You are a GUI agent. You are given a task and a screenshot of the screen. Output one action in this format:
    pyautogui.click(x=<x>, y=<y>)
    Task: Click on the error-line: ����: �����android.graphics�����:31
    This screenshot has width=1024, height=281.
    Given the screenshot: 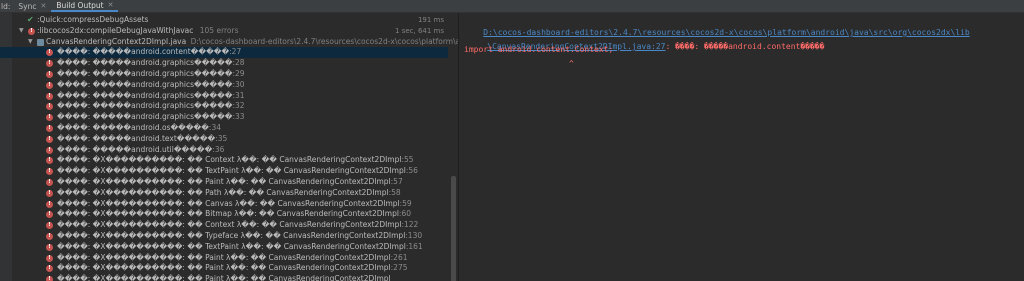 What is the action you would take?
    pyautogui.click(x=151, y=96)
    